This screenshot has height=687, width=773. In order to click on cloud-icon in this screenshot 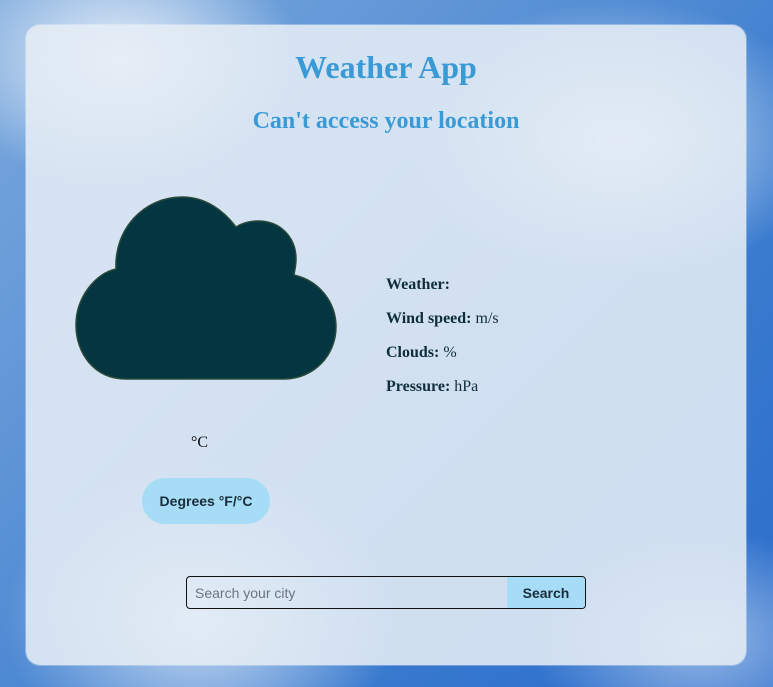, I will do `click(206, 288)`.